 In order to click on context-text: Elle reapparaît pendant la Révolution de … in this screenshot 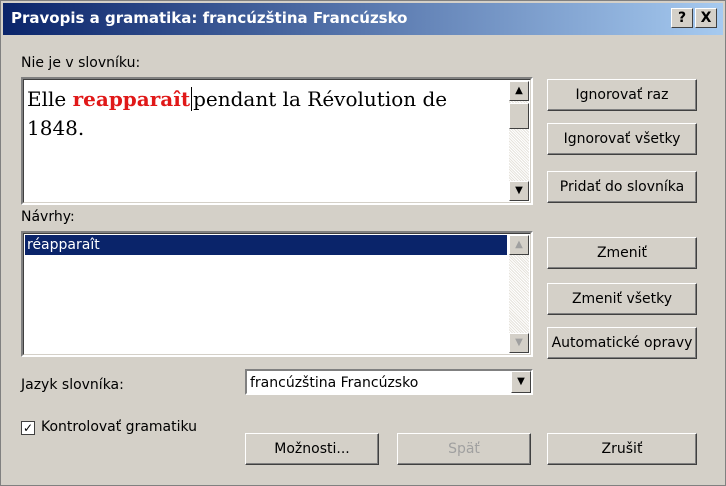, I will do `click(264, 114)`.